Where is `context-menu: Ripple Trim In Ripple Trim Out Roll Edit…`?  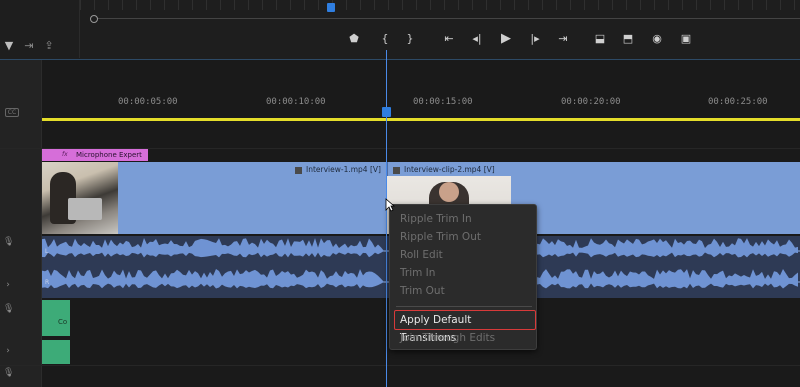
context-menu: Ripple Trim In Ripple Trim Out Roll Edit… is located at coordinates (463, 277).